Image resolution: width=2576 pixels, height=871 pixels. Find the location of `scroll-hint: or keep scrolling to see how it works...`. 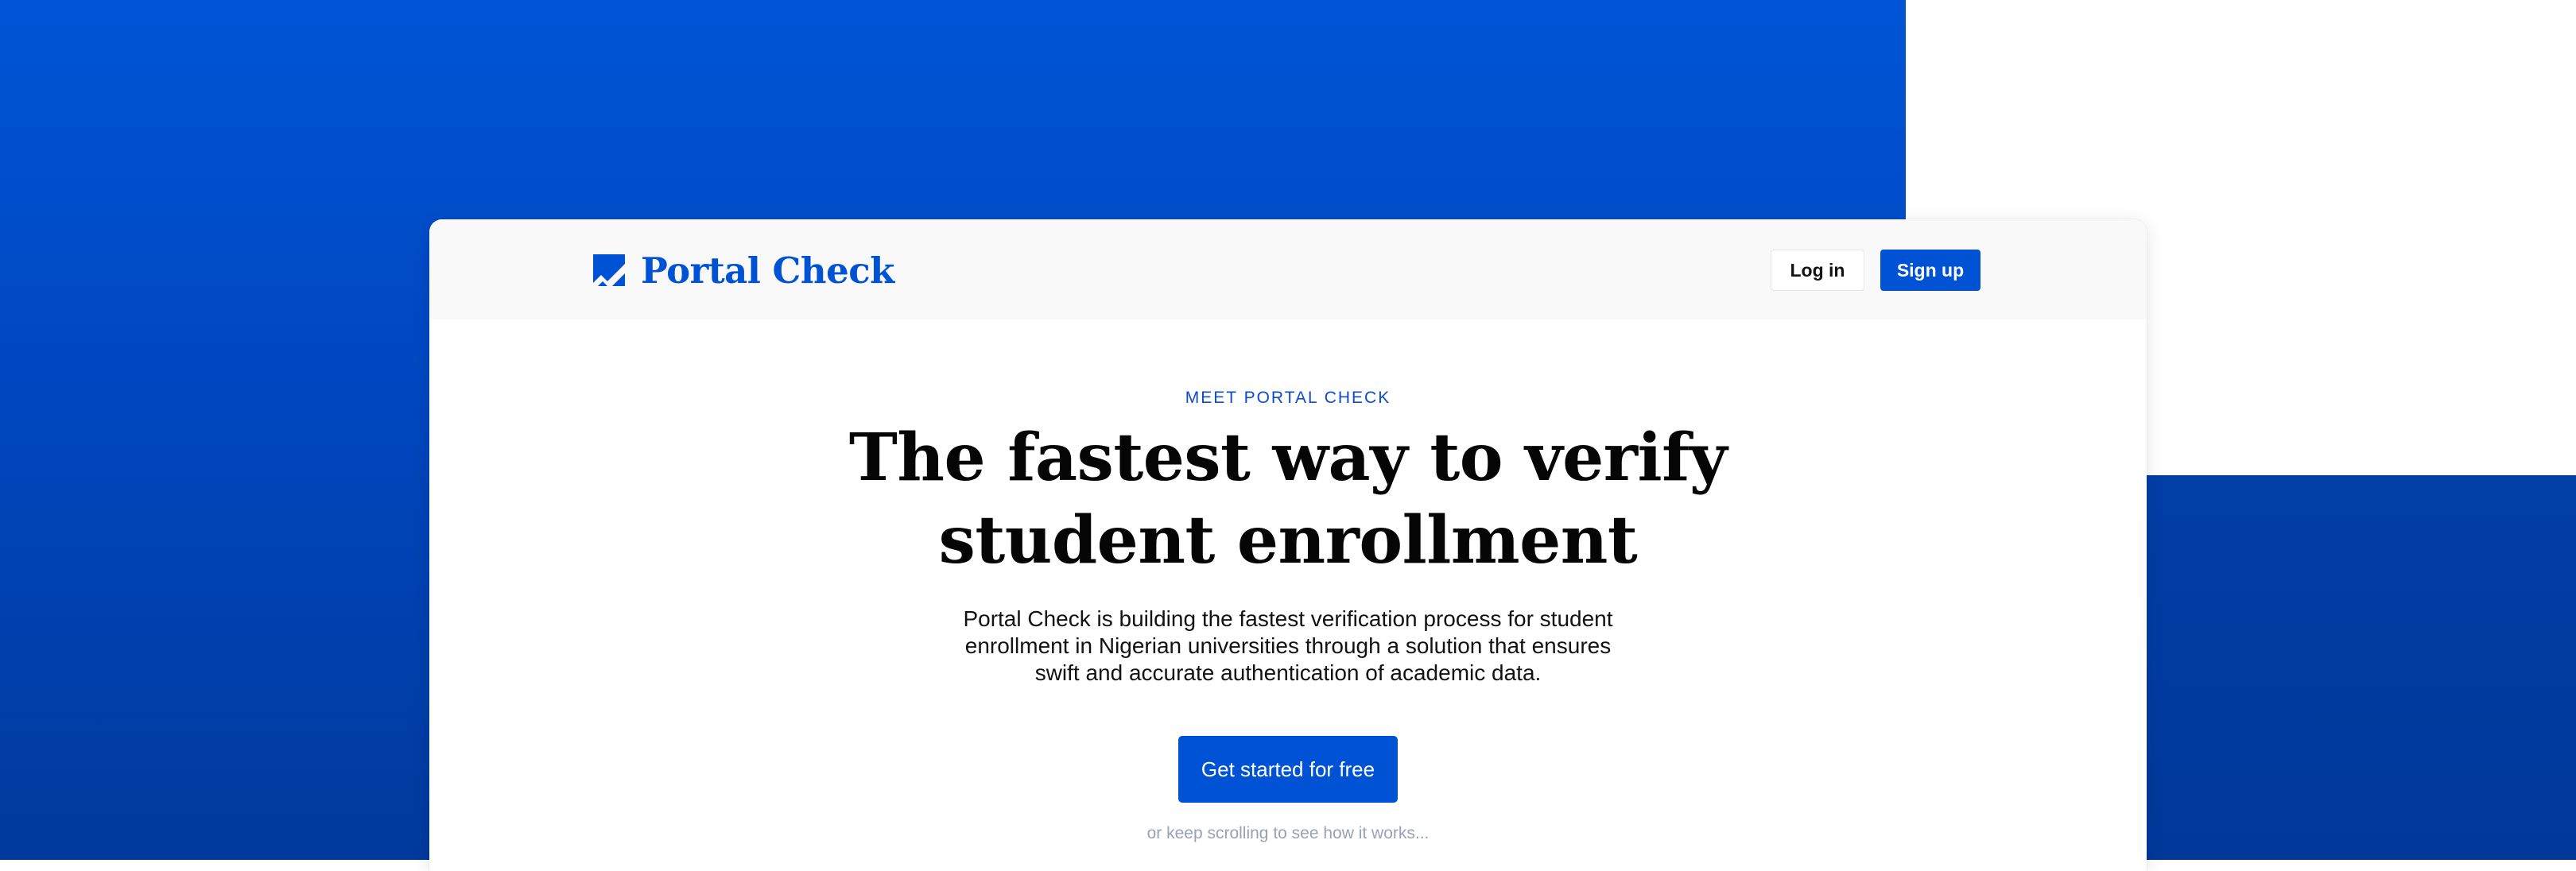

scroll-hint: or keep scrolling to see how it works... is located at coordinates (1288, 833).